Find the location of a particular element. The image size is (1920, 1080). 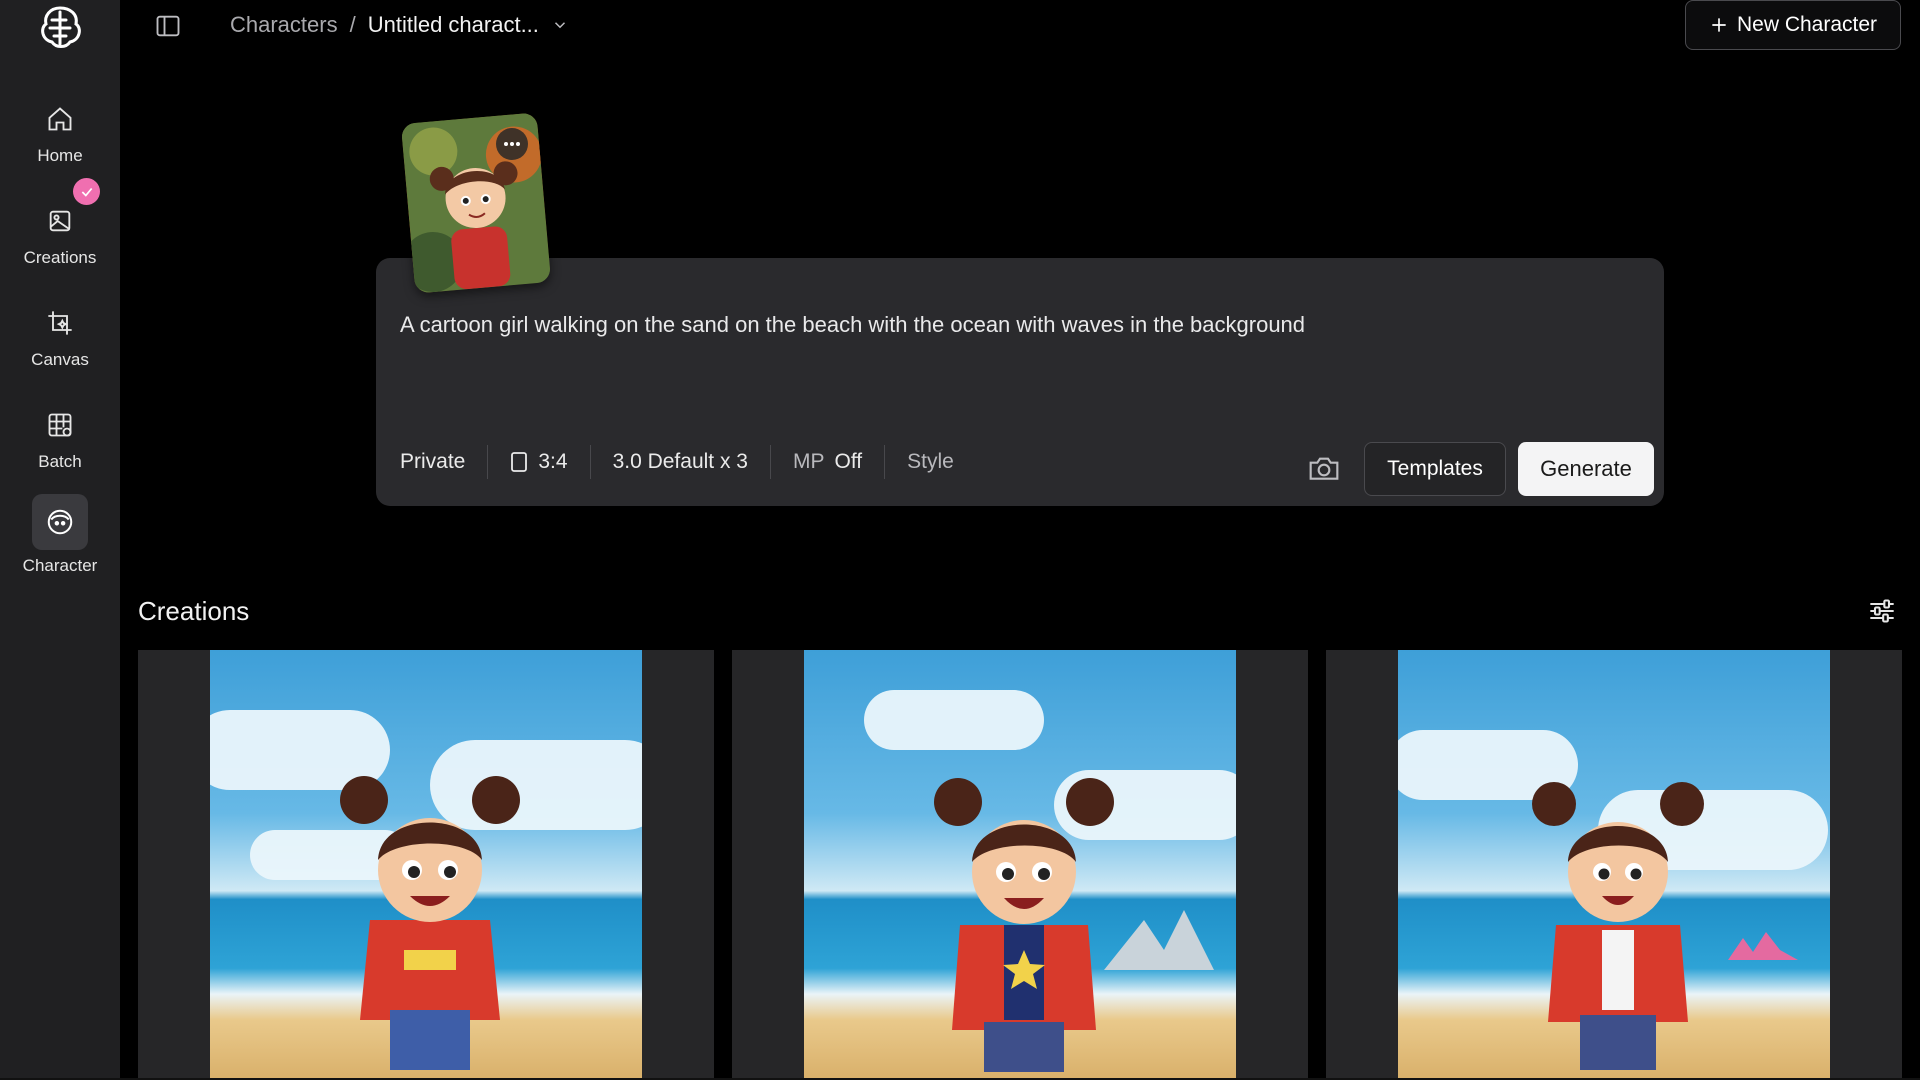

character-avatar-image is located at coordinates (476, 203).